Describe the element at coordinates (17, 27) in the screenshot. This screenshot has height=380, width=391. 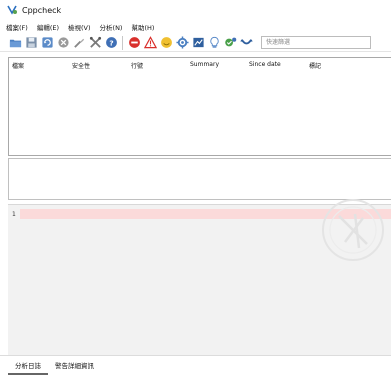
I see `menu-file: 檔案(F)` at that location.